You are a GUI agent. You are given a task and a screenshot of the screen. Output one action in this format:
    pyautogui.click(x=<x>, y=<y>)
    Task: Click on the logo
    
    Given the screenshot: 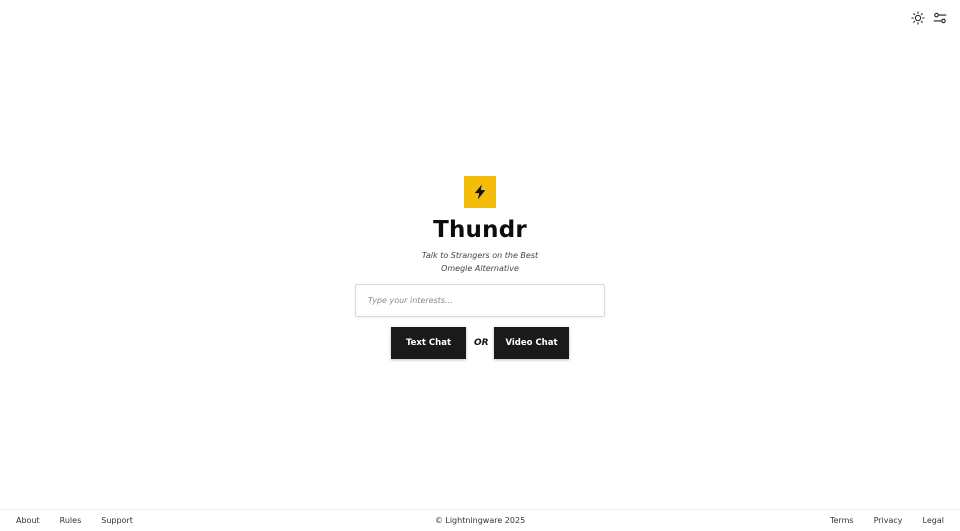 What is the action you would take?
    pyautogui.click(x=480, y=192)
    